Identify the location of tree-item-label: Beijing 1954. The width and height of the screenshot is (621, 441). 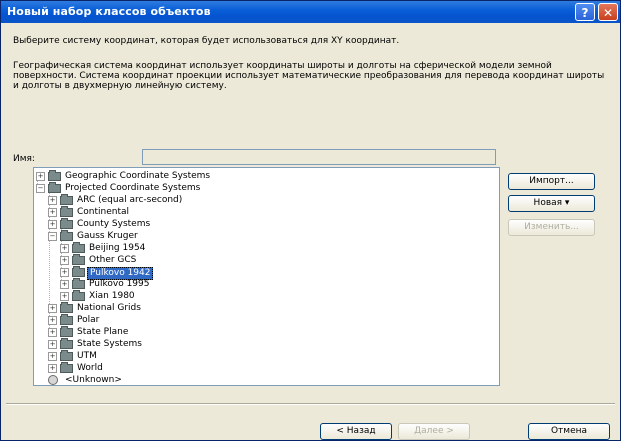
(117, 248).